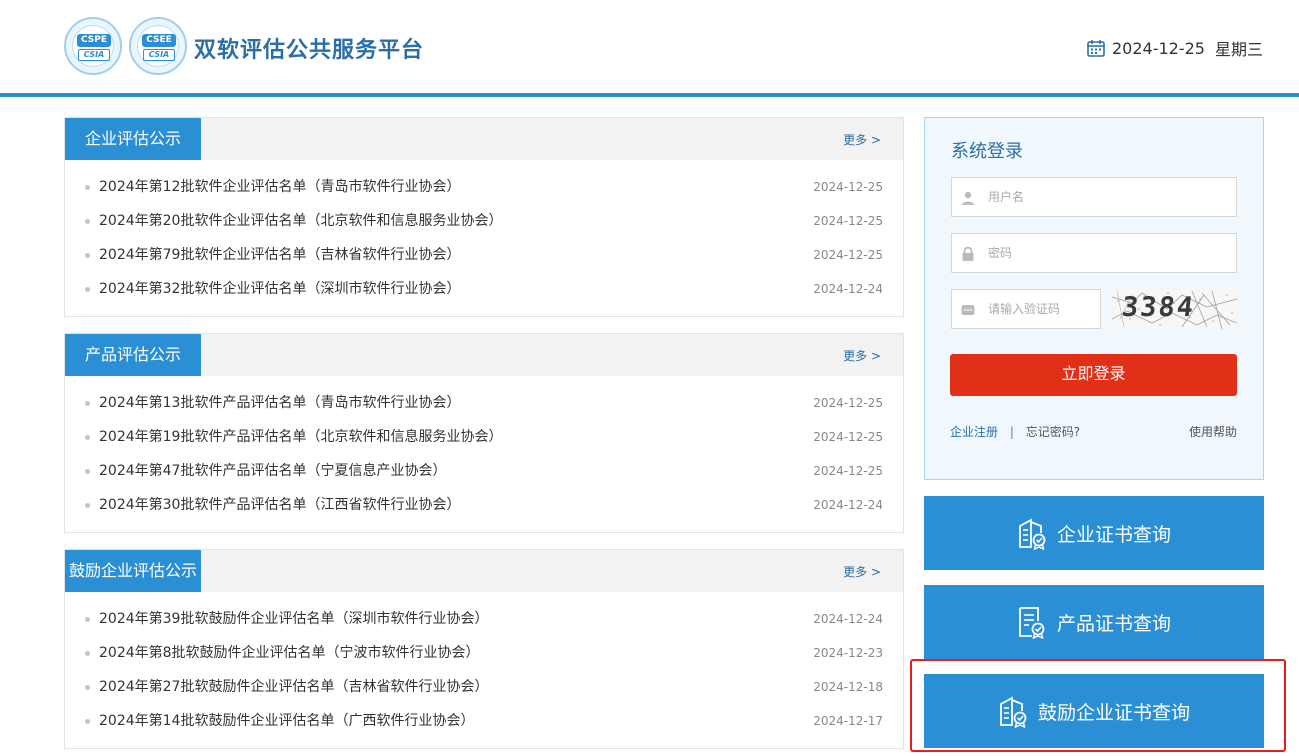 This screenshot has height=756, width=1299. What do you see at coordinates (484, 653) in the screenshot?
I see `list-item: 2024年第8批软鼓励件企业评估名单（宁波市软件行业协会） 2024-12-23` at bounding box center [484, 653].